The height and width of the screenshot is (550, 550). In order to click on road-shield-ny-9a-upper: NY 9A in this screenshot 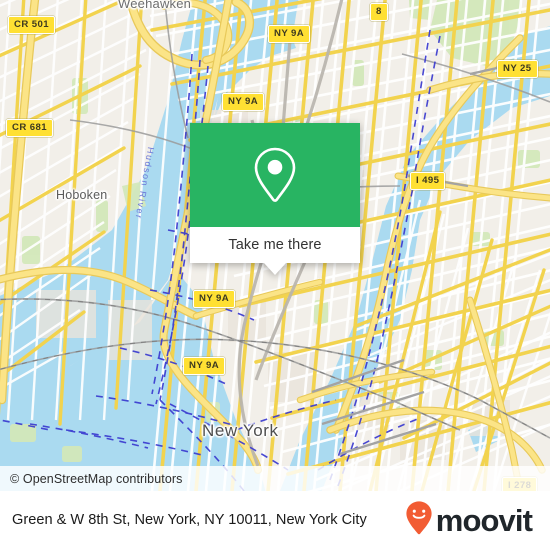, I will do `click(243, 102)`.